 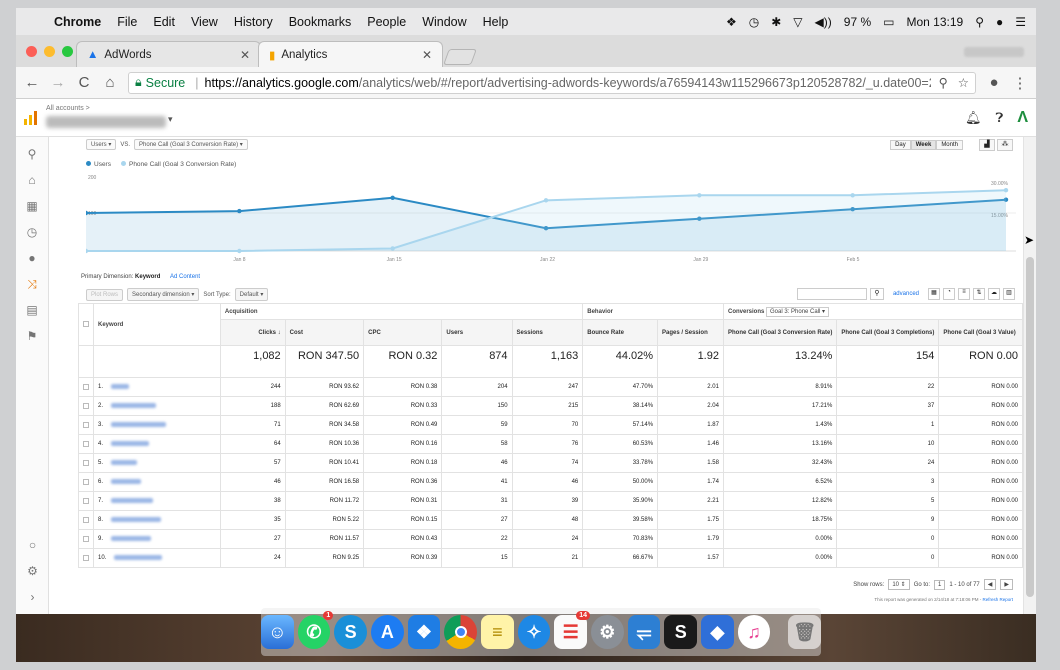 I want to click on menu-history: History, so click(x=253, y=22).